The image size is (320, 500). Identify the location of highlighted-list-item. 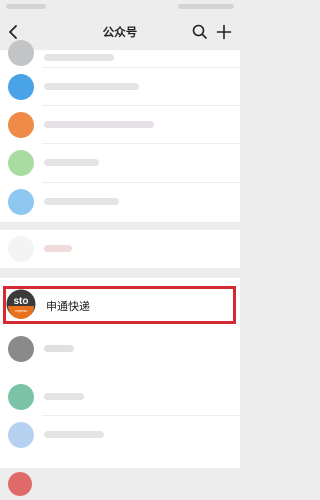
(119, 305).